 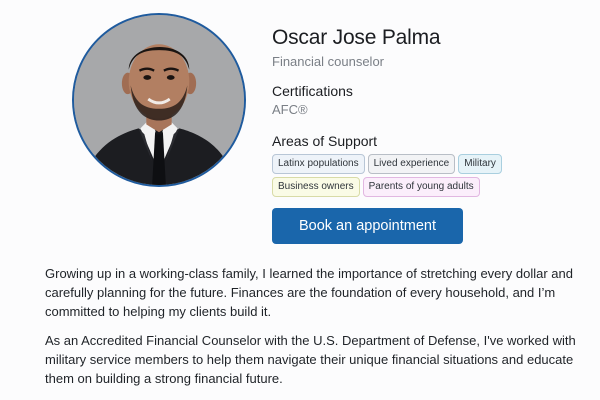 I want to click on areas-of-support-heading: Areas of Support, so click(x=325, y=141).